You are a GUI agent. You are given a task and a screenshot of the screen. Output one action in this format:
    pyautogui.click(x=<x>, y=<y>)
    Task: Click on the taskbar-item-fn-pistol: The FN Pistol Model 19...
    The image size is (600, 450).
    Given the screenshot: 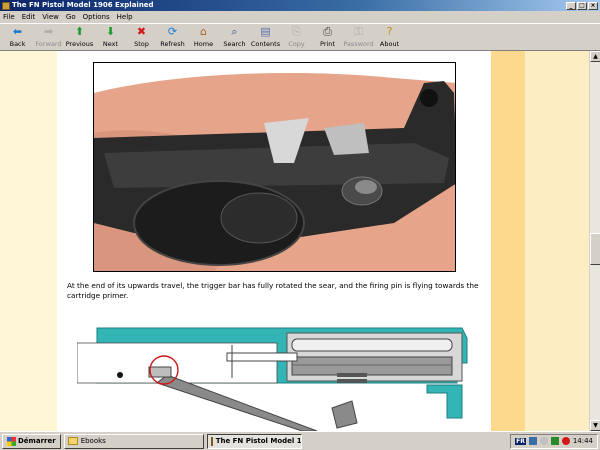 What is the action you would take?
    pyautogui.click(x=254, y=441)
    